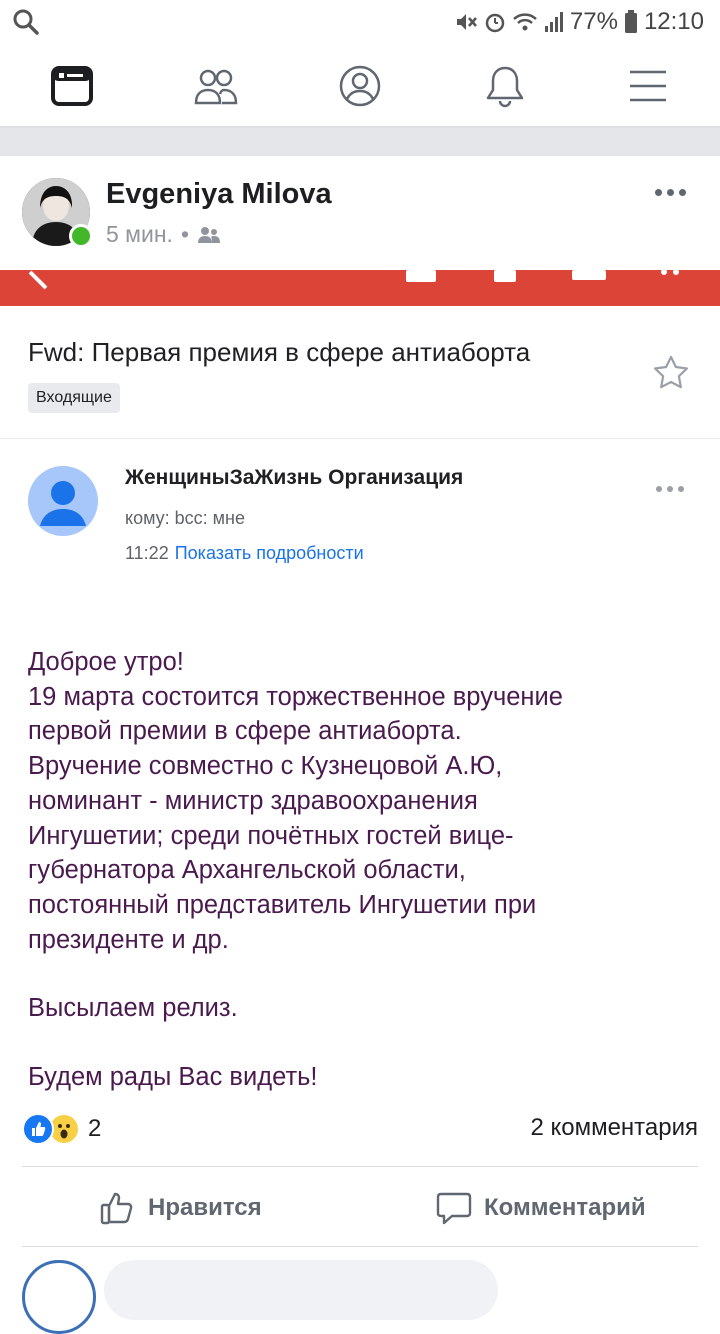 Image resolution: width=720 pixels, height=1334 pixels. I want to click on hamburger-menu-icon, so click(648, 86).